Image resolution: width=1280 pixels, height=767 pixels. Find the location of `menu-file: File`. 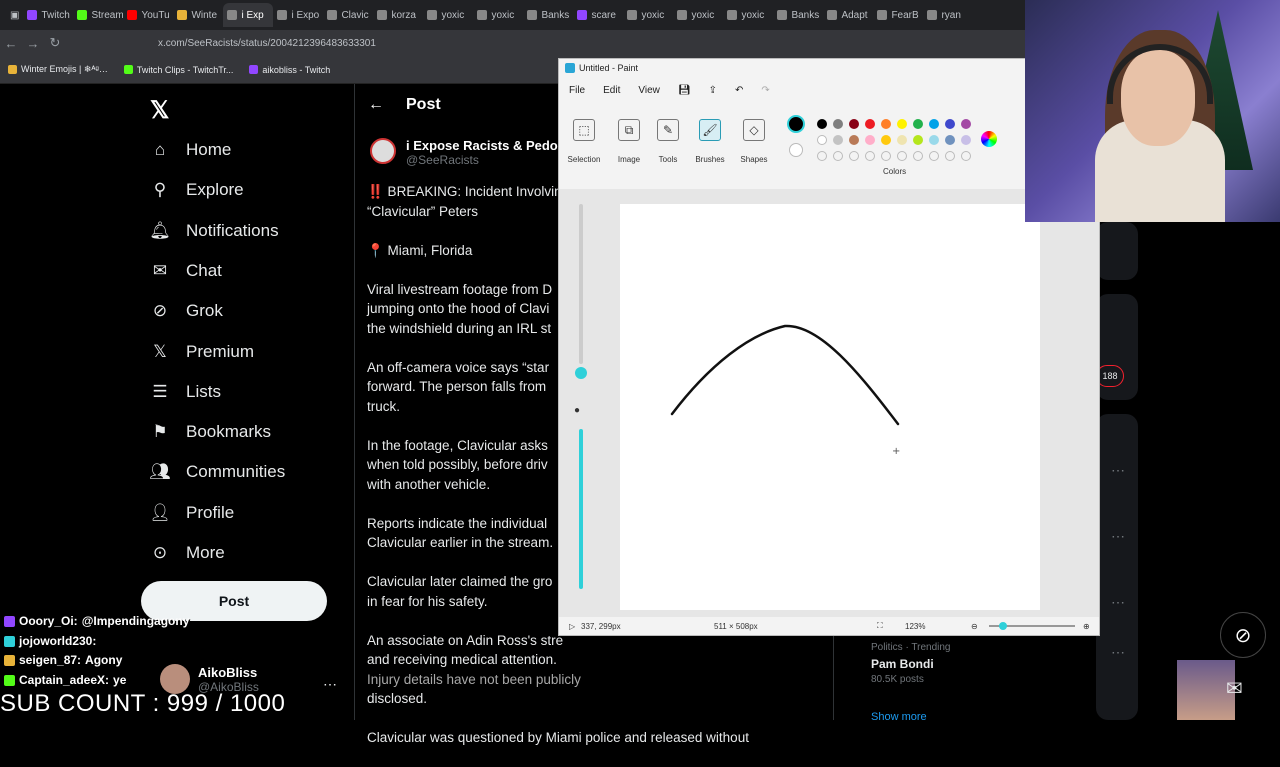

menu-file: File is located at coordinates (577, 90).